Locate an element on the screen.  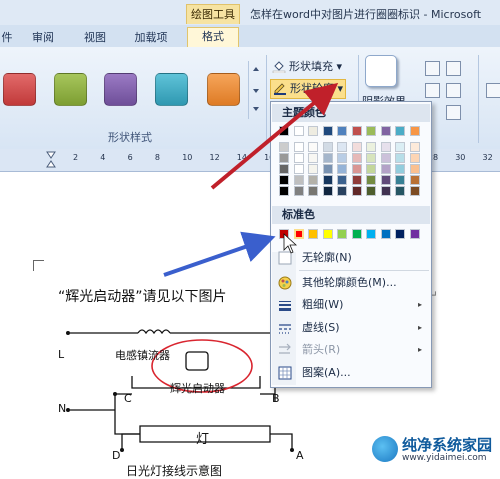
weight-item: 粗细(W) ▸ is located at coordinates (351, 305).